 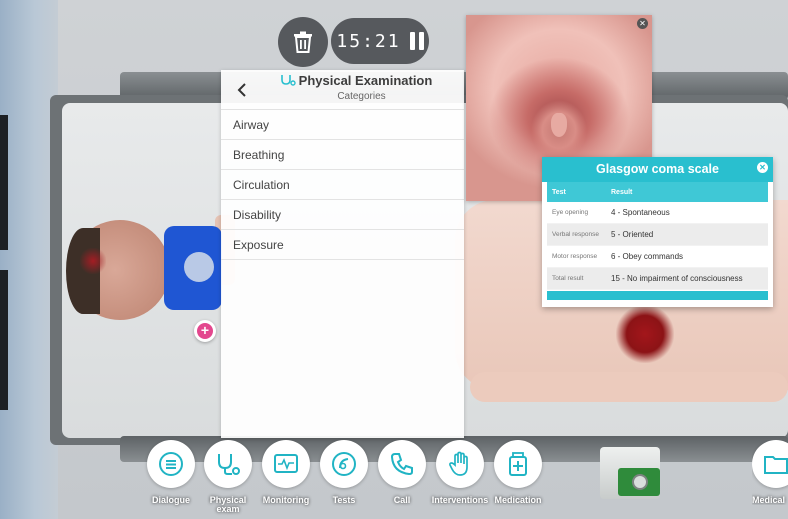 What do you see at coordinates (518, 500) in the screenshot?
I see `toolbar-label: Medication` at bounding box center [518, 500].